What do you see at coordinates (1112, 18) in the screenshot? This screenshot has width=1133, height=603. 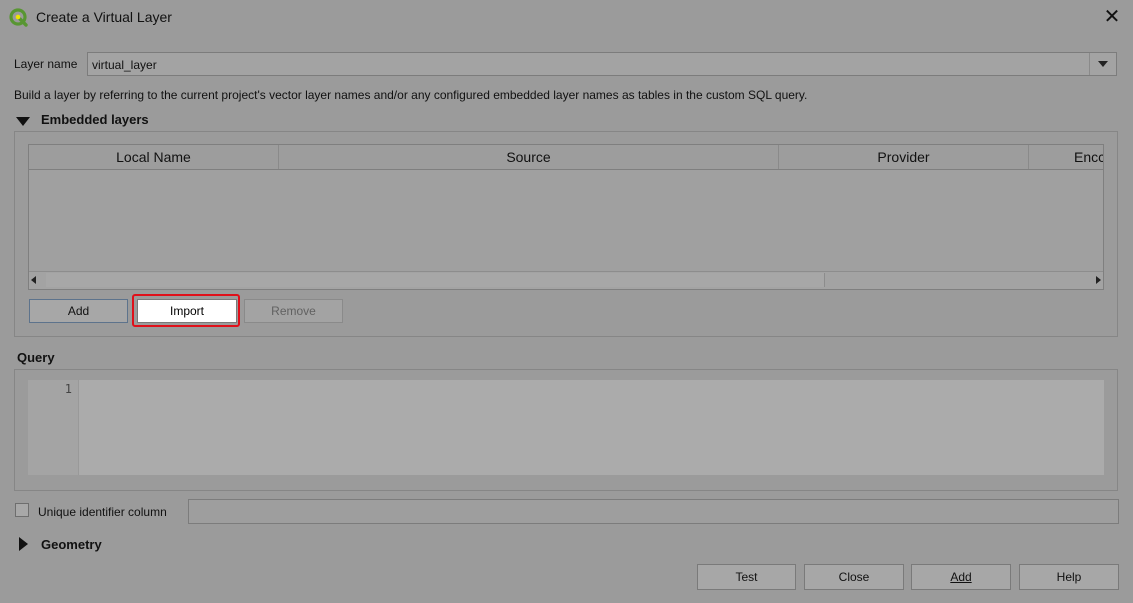 I see `close-icon: ✕` at bounding box center [1112, 18].